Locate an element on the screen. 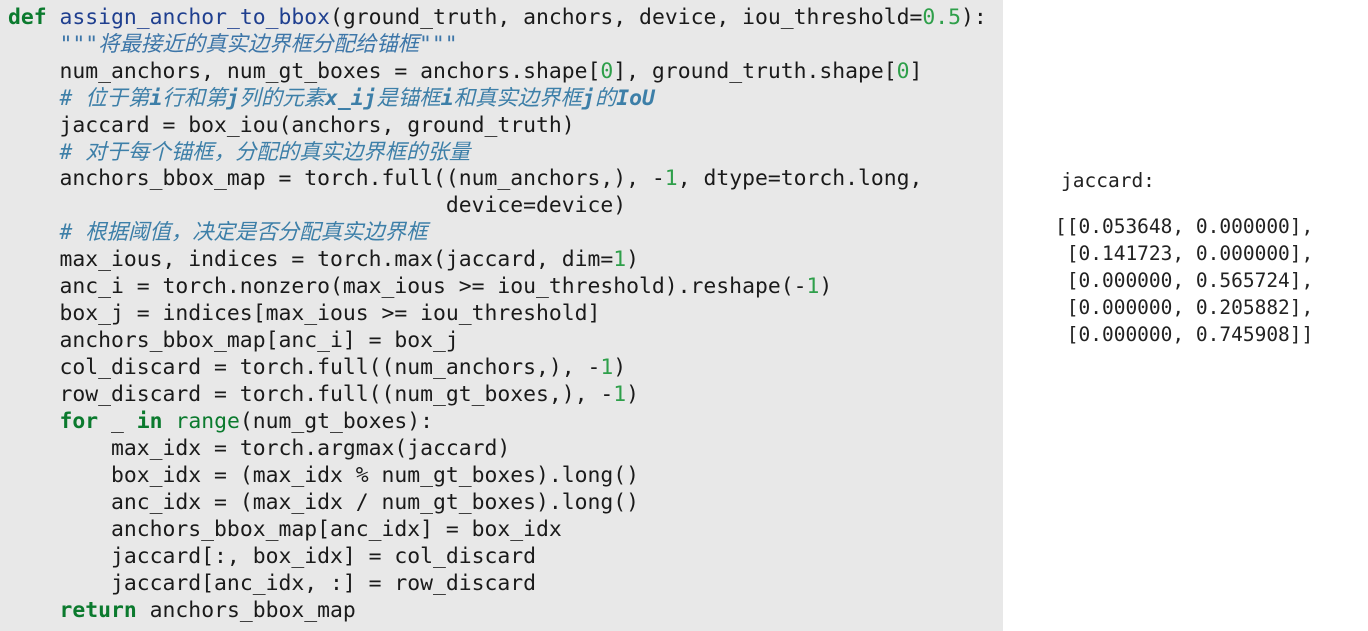  code-line-return: return anchors_bbox_map is located at coordinates (182, 610).